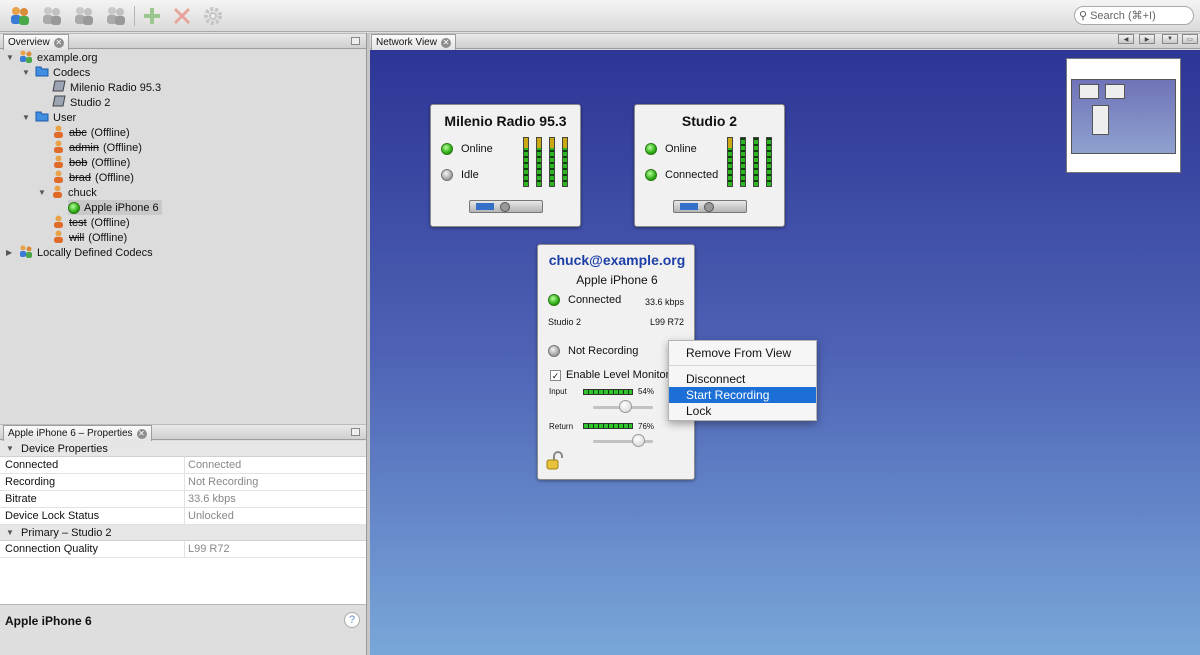 Image resolution: width=1200 pixels, height=655 pixels. I want to click on property-value: Not Recording, so click(223, 482).